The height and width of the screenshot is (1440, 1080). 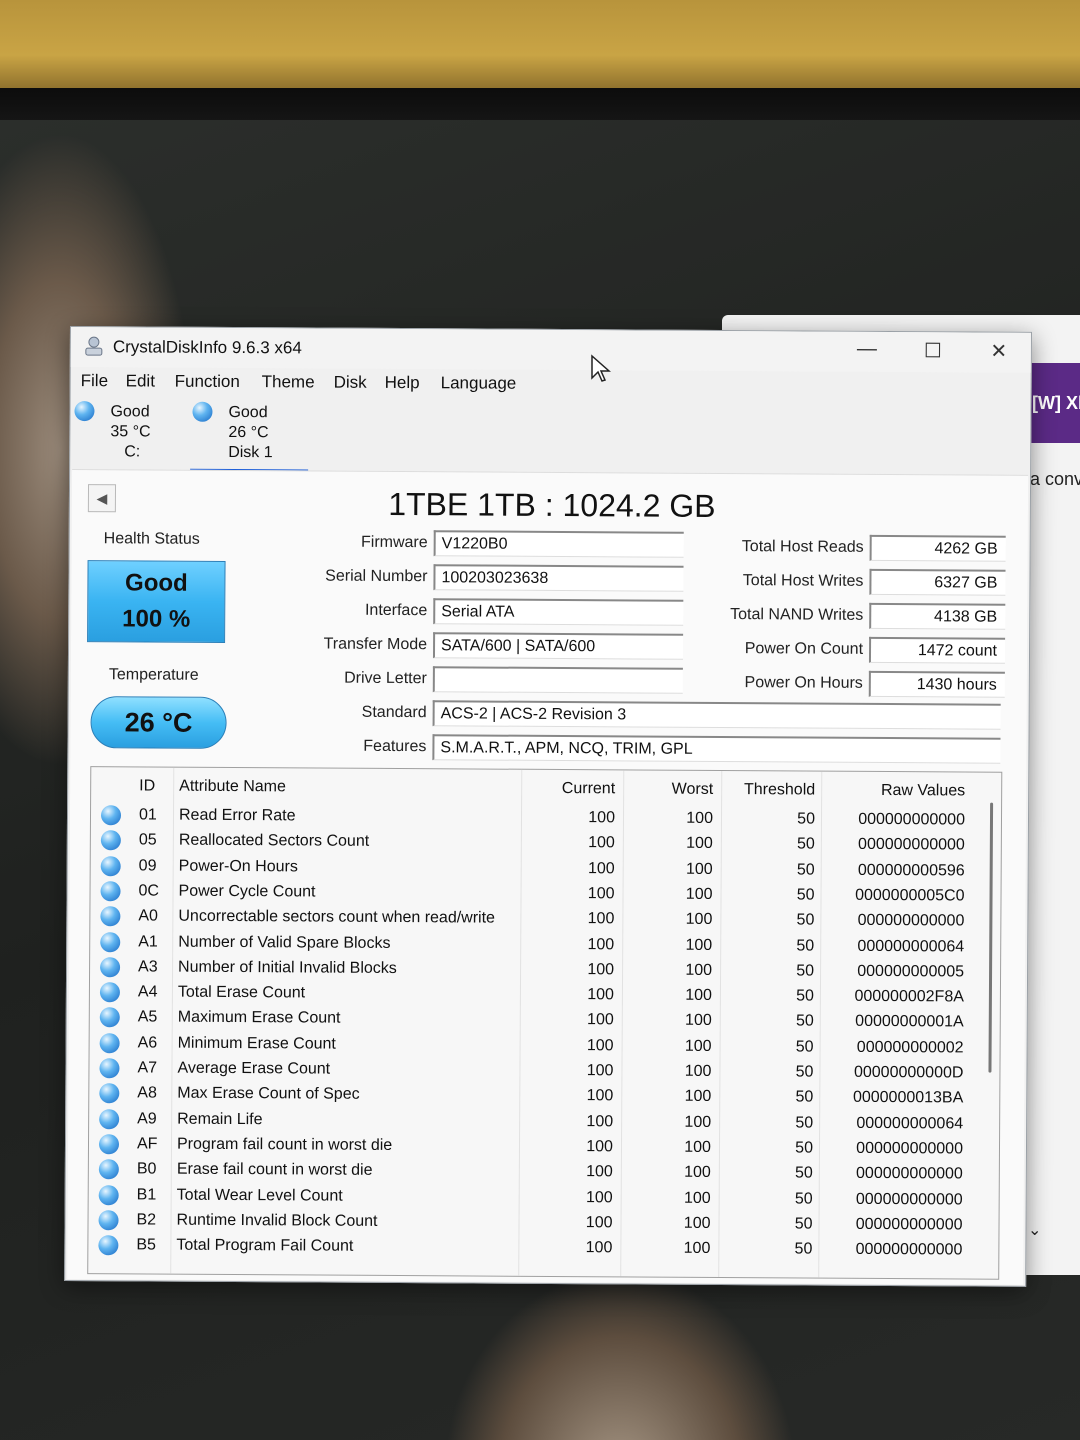 What do you see at coordinates (146, 1220) in the screenshot?
I see `cell-id: B2` at bounding box center [146, 1220].